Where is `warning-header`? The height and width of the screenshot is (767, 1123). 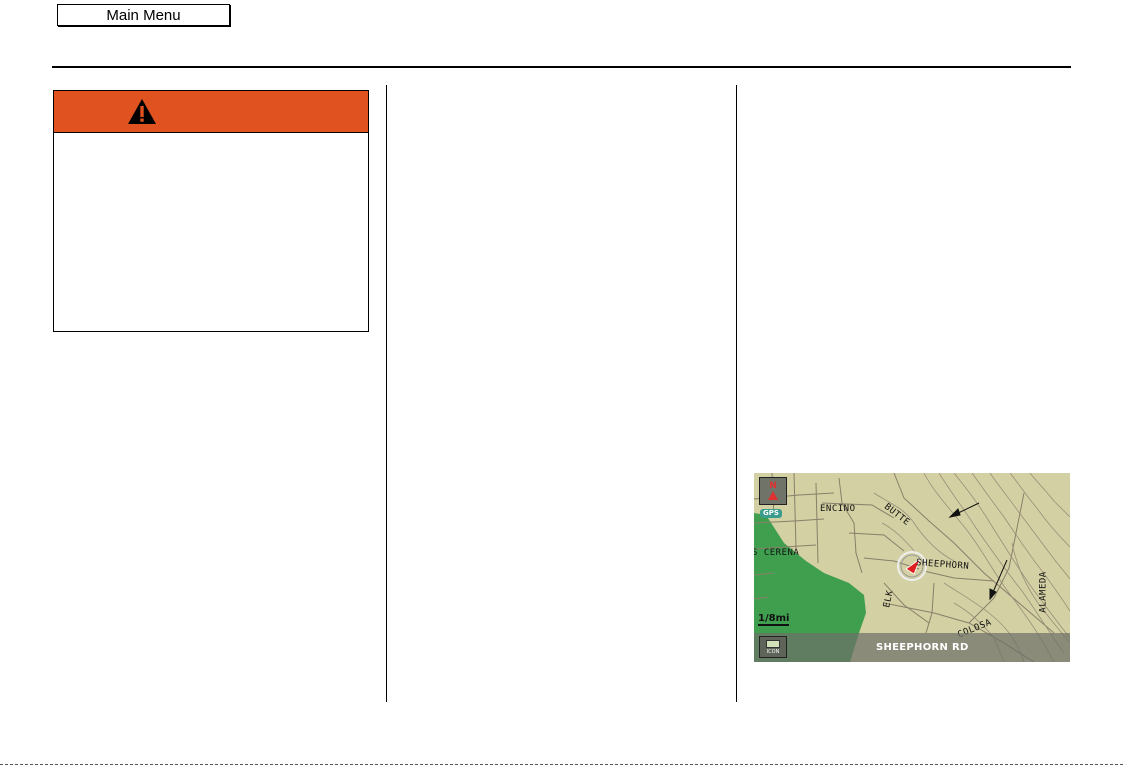
warning-header is located at coordinates (211, 112).